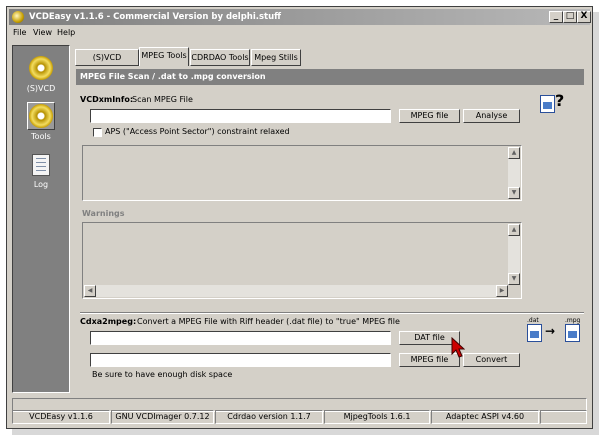 Image resolution: width=604 pixels, height=438 pixels. Describe the element at coordinates (584, 17) in the screenshot. I see `close-button: X` at that location.